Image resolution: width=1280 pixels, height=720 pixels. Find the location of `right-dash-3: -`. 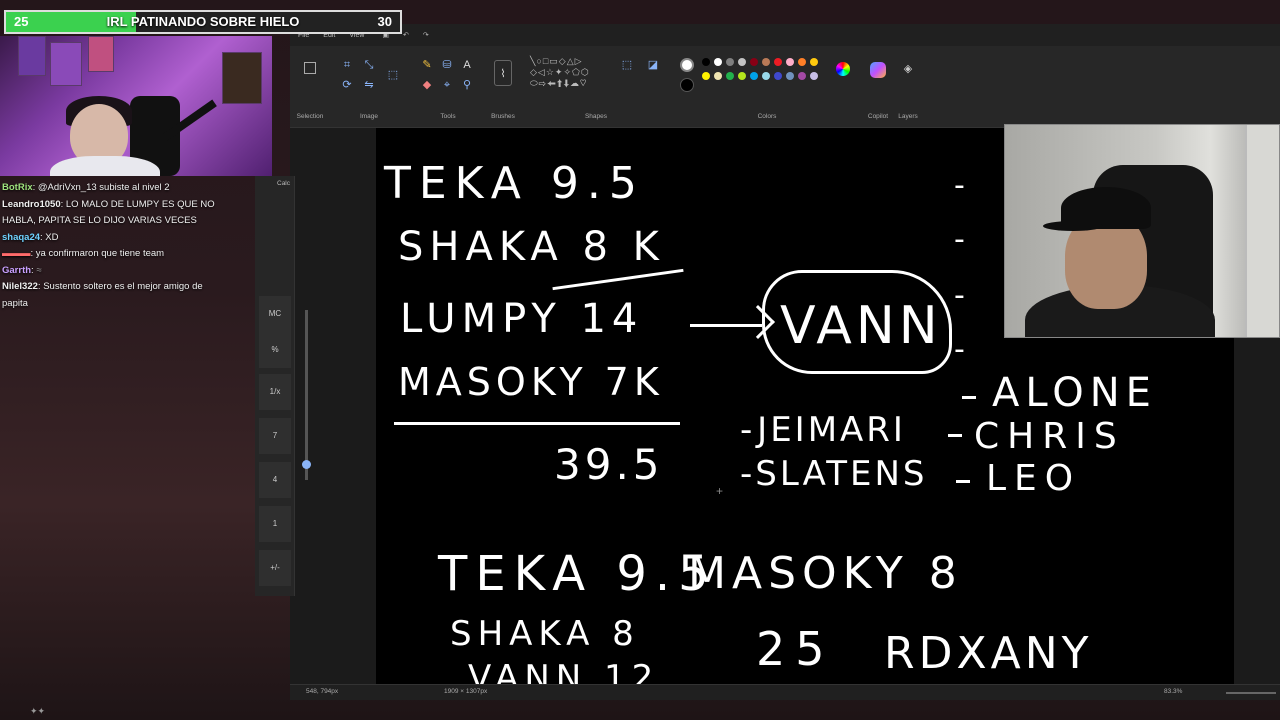

right-dash-3: - is located at coordinates (962, 295).